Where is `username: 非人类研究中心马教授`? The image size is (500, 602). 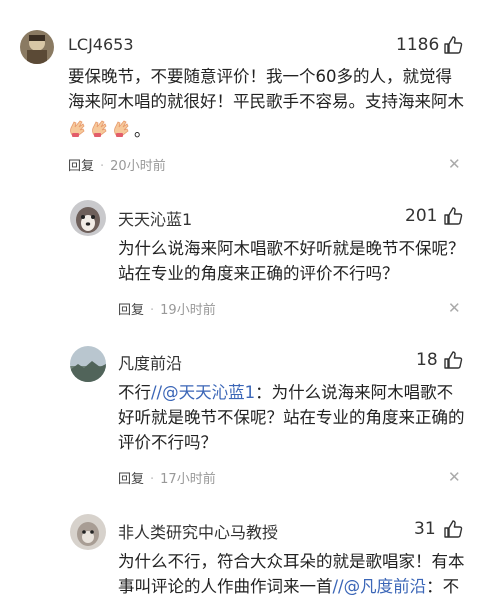 username: 非人类研究中心马教授 is located at coordinates (198, 531).